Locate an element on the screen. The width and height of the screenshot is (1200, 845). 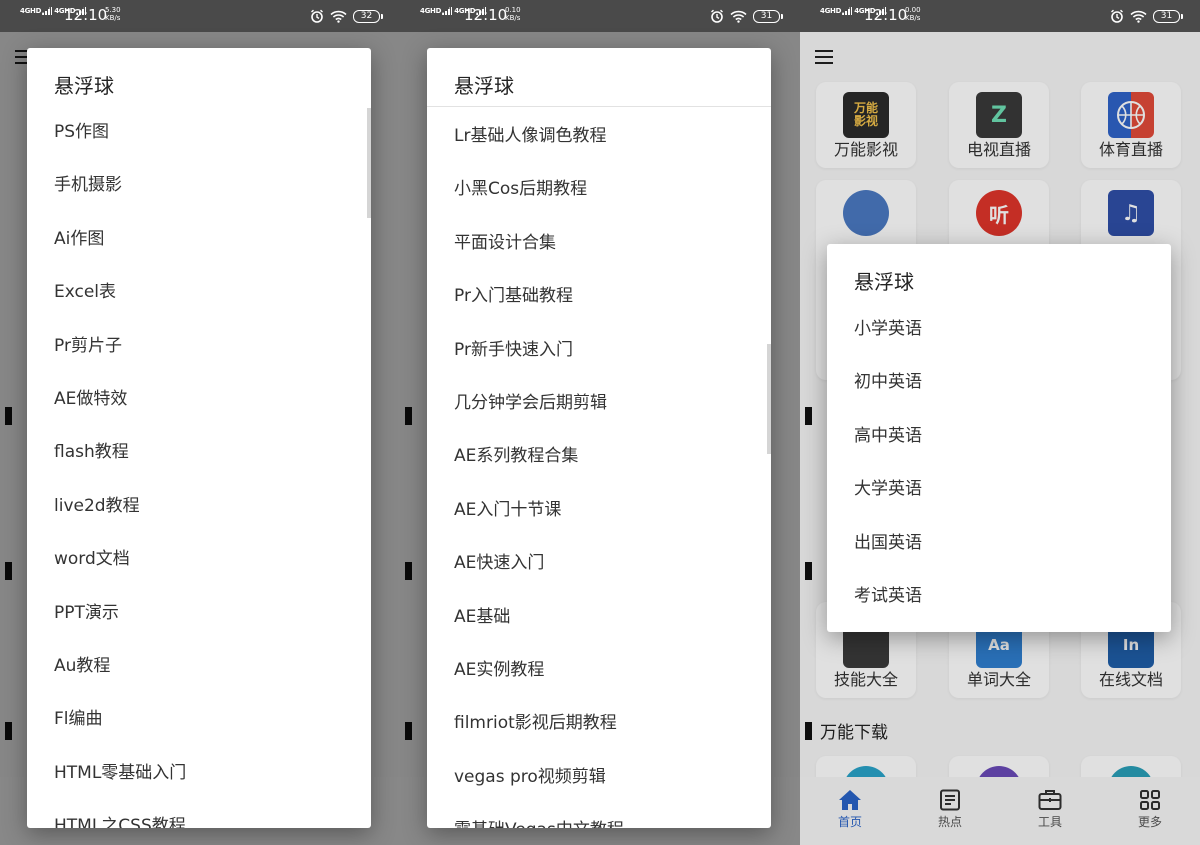
floating-ball-dialog: 悬浮球 小学英语 初中英语 高中英语 大学英语 出国英语 考试英语 is located at coordinates (999, 438).